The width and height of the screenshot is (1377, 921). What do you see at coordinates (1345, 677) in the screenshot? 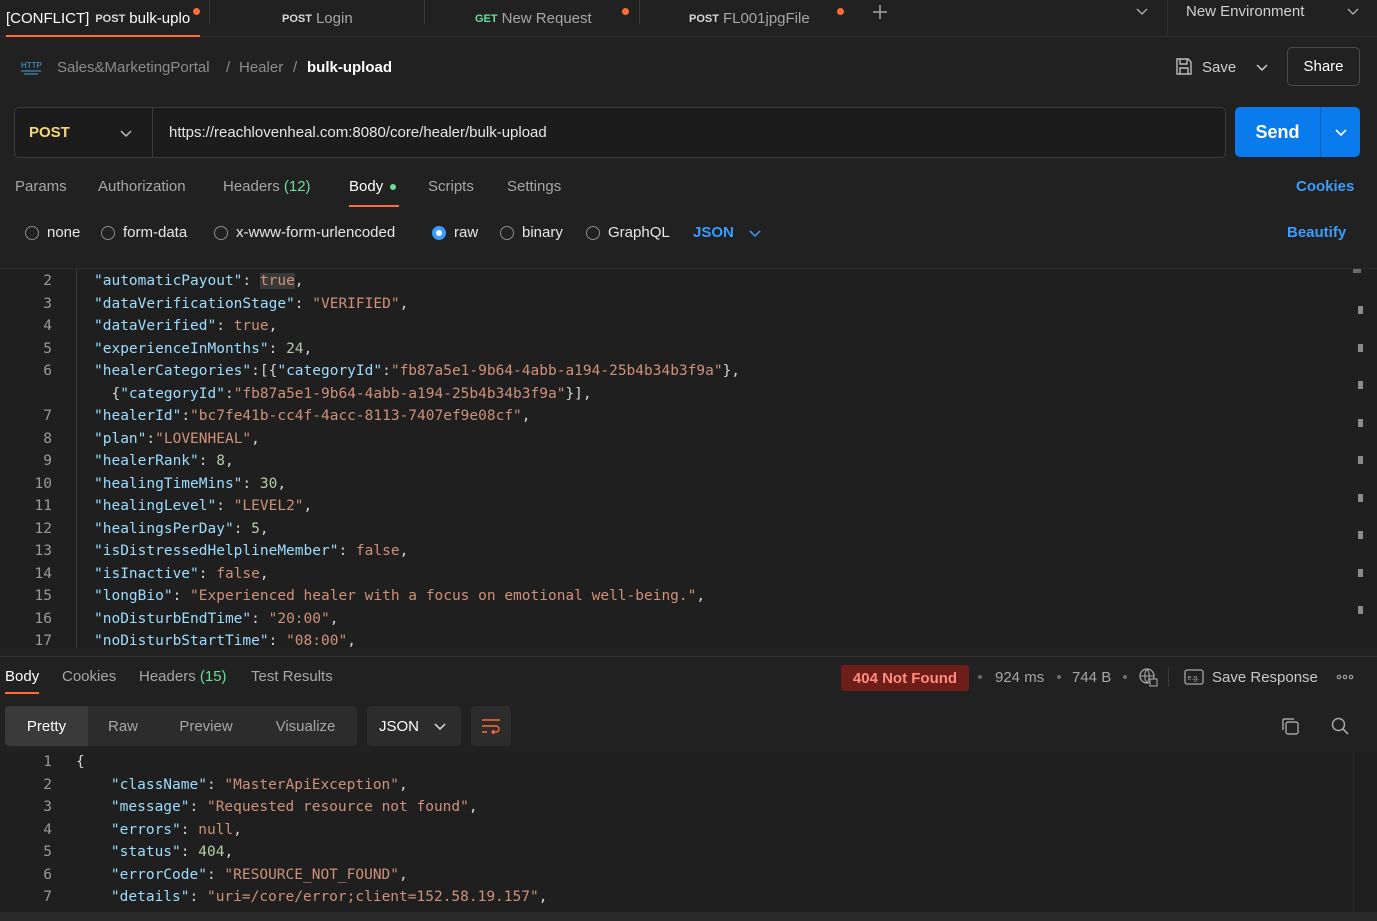
I see `more-options-icon` at bounding box center [1345, 677].